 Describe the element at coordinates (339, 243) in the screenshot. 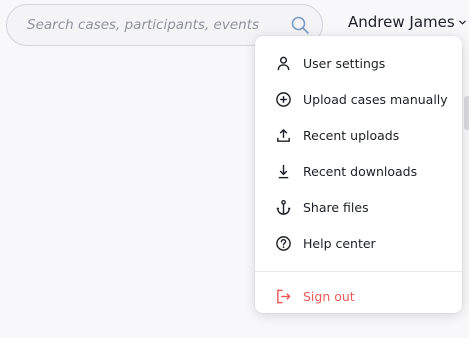

I see `menu-item-label: Help center` at that location.